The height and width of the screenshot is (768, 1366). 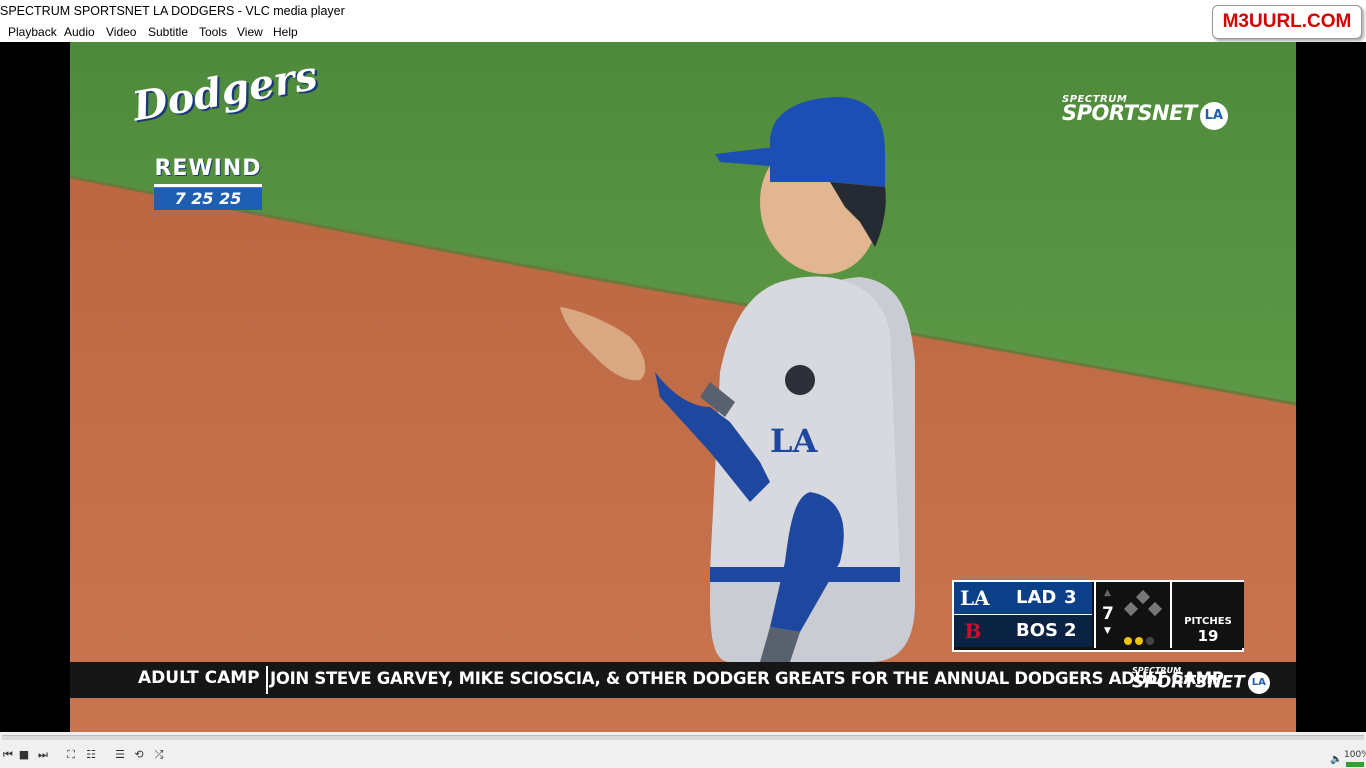 I want to click on seek-track, so click(x=683, y=737).